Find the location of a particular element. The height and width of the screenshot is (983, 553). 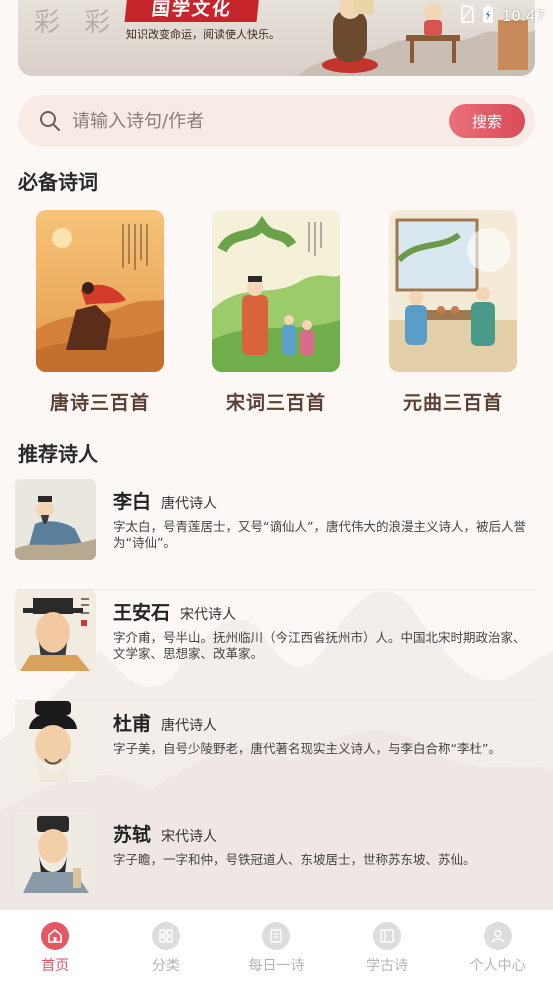

poet-name-text: 李白 is located at coordinates (132, 502).